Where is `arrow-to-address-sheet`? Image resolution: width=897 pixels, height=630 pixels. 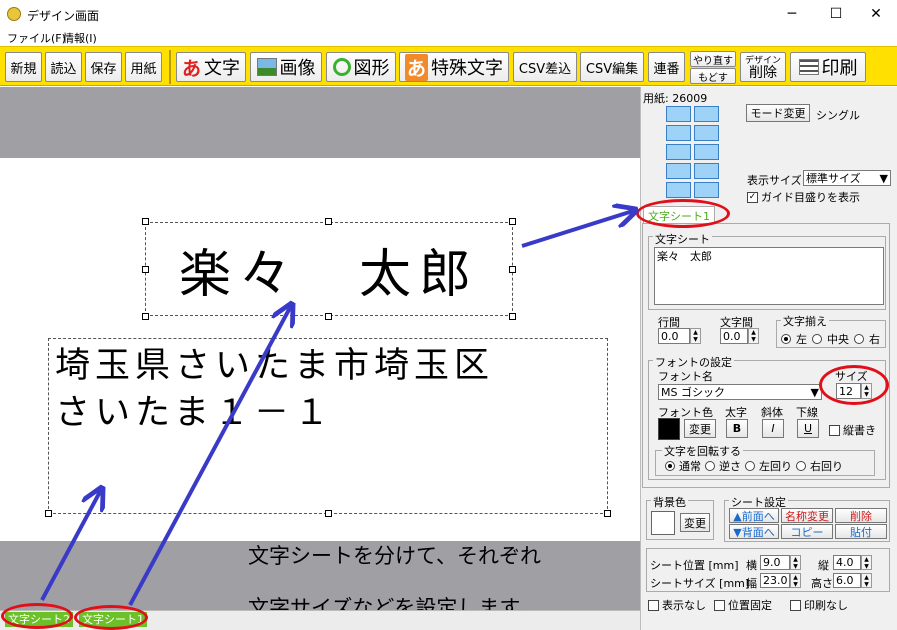 arrow-to-address-sheet is located at coordinates (71, 544).